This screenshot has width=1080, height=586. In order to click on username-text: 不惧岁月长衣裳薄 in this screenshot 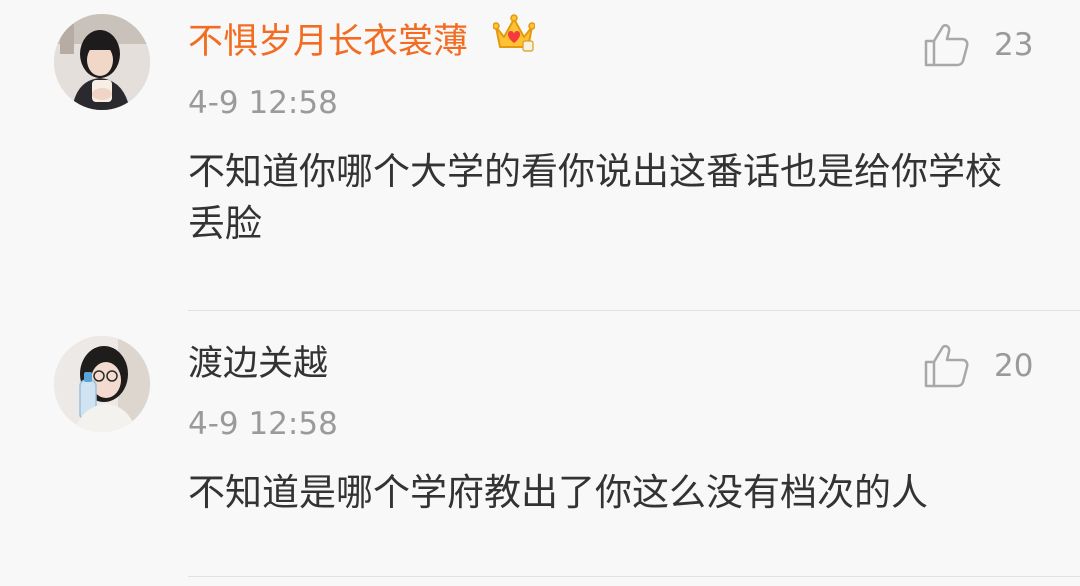, I will do `click(328, 42)`.